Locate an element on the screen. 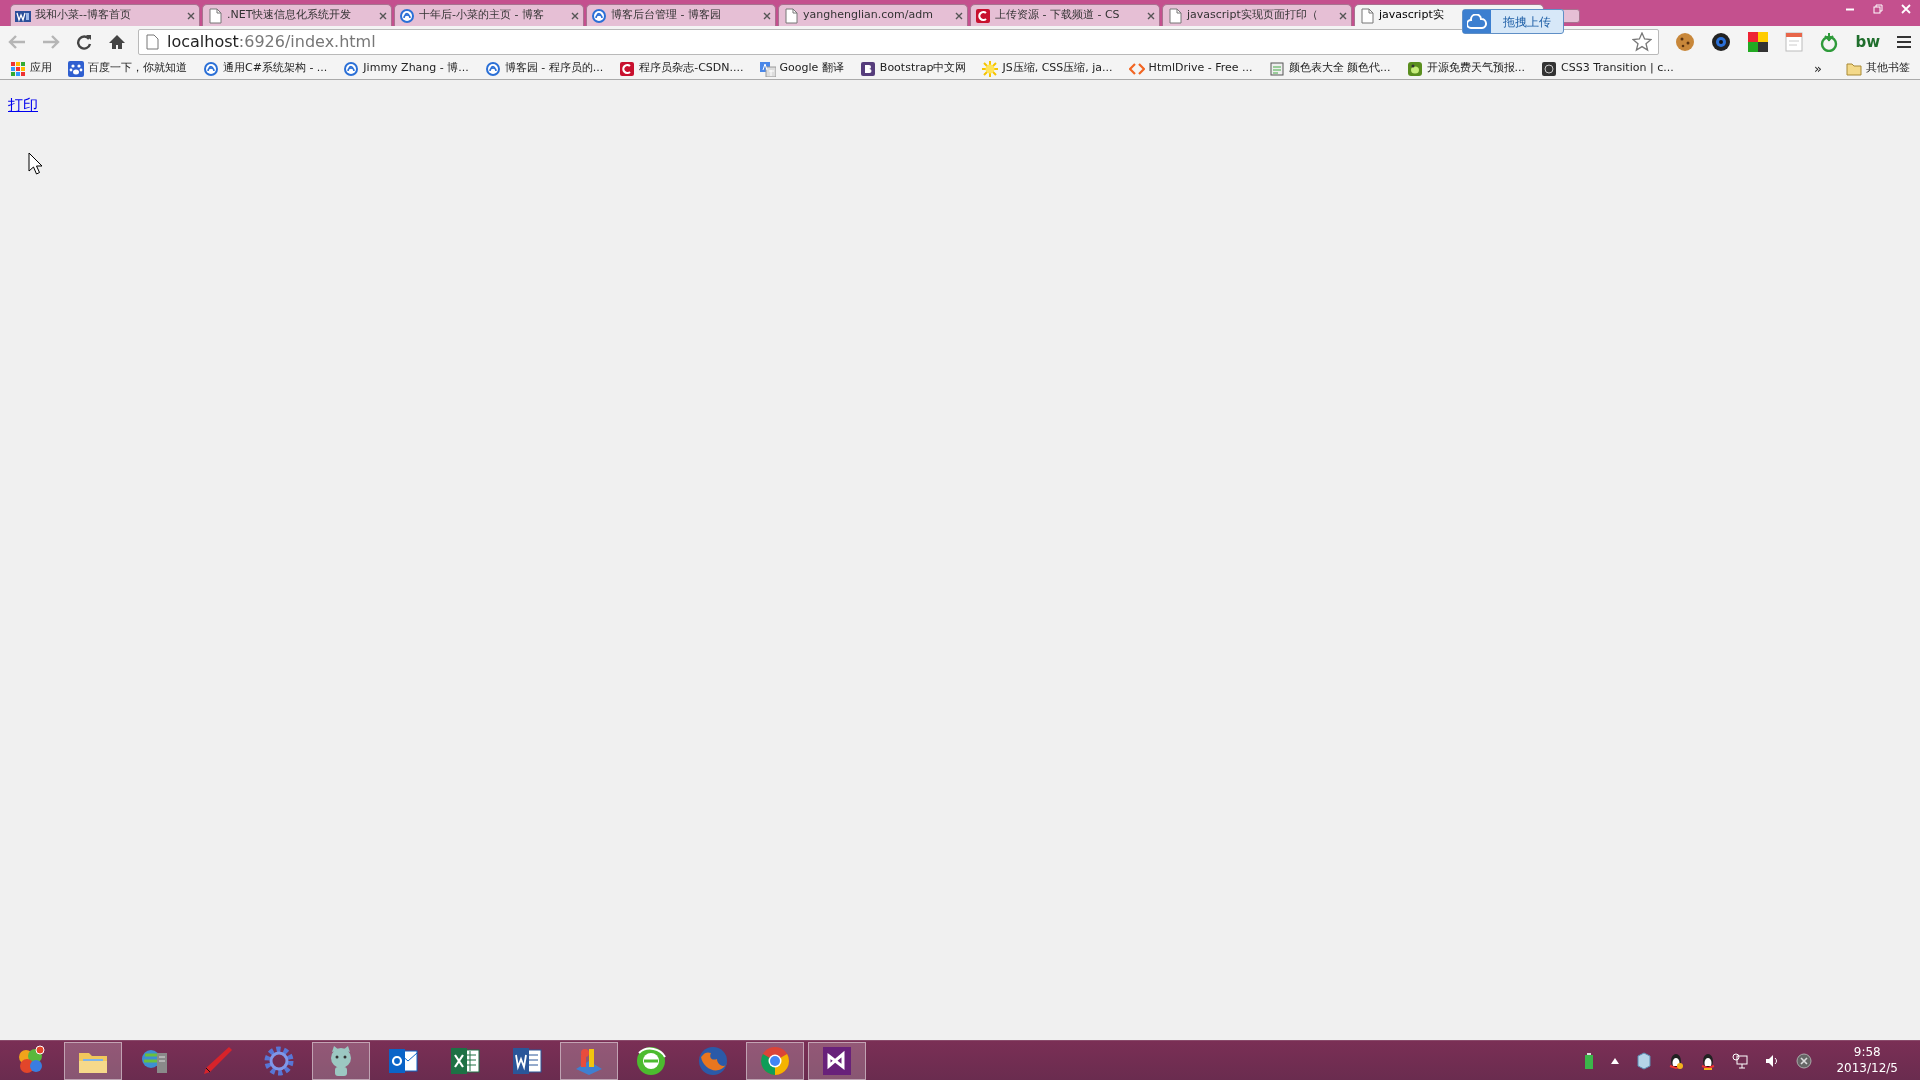 This screenshot has height=1080, width=1920. mouse-pointer-icon is located at coordinates (36, 164).